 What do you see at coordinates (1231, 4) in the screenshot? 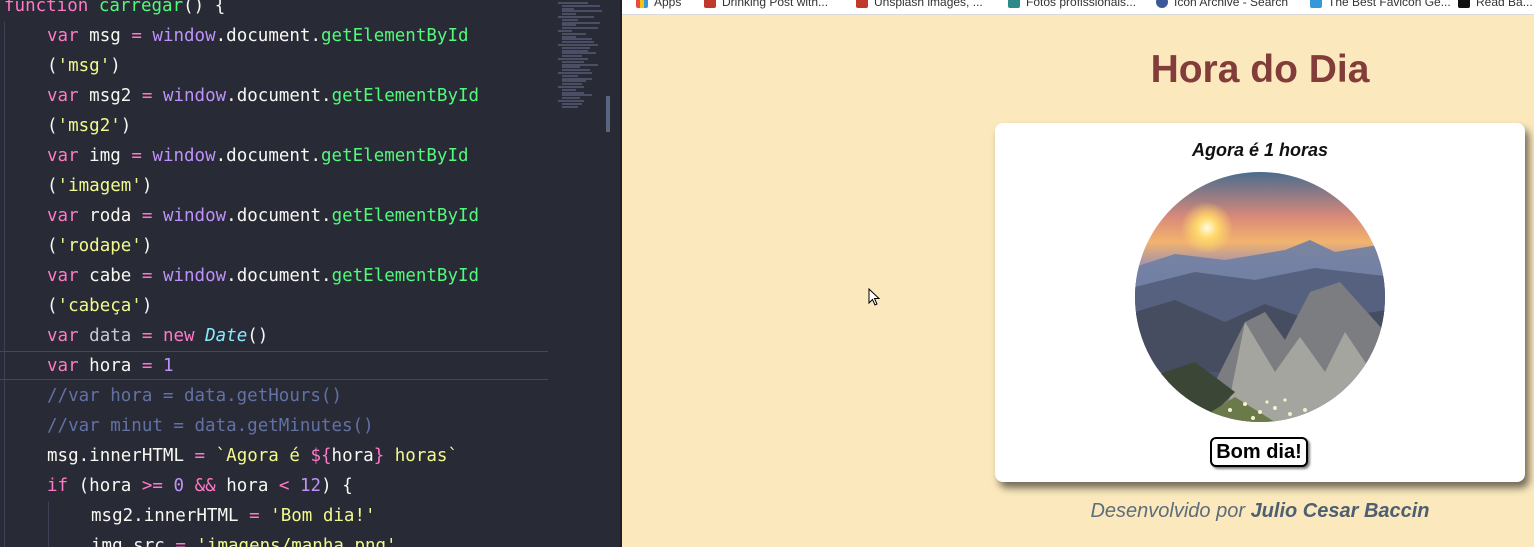
I see `bookmark-label: Icon Archive - Search` at bounding box center [1231, 4].